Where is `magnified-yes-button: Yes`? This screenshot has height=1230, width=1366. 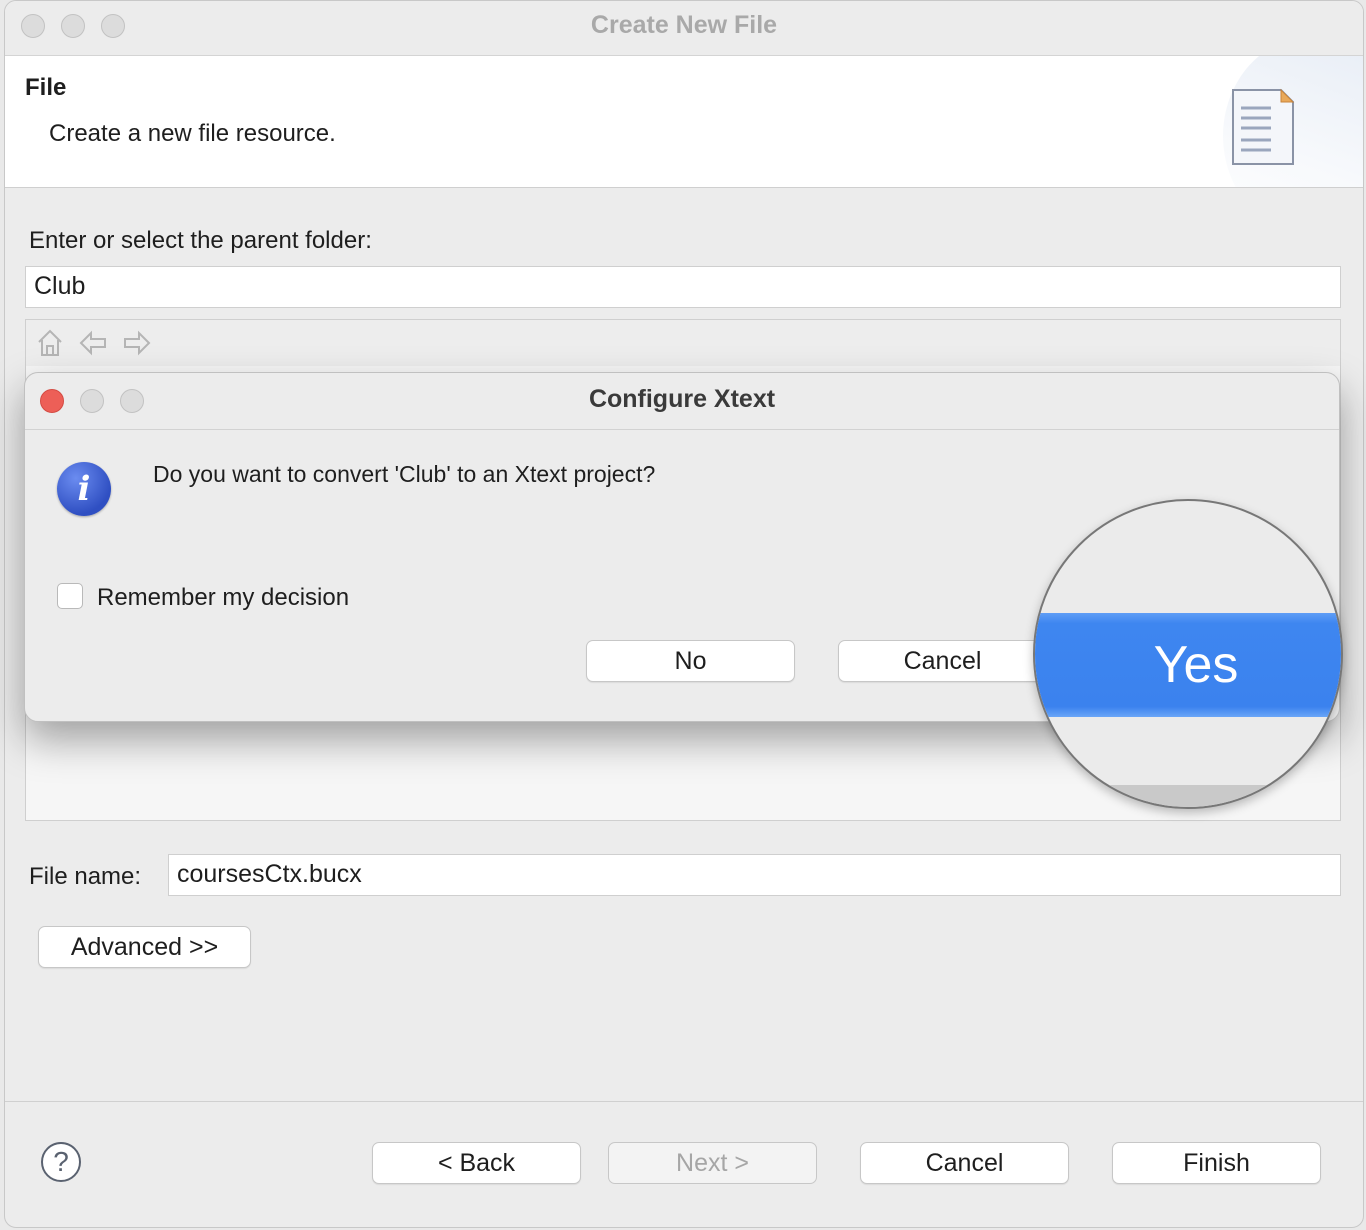
magnified-yes-button: Yes is located at coordinates (1188, 654).